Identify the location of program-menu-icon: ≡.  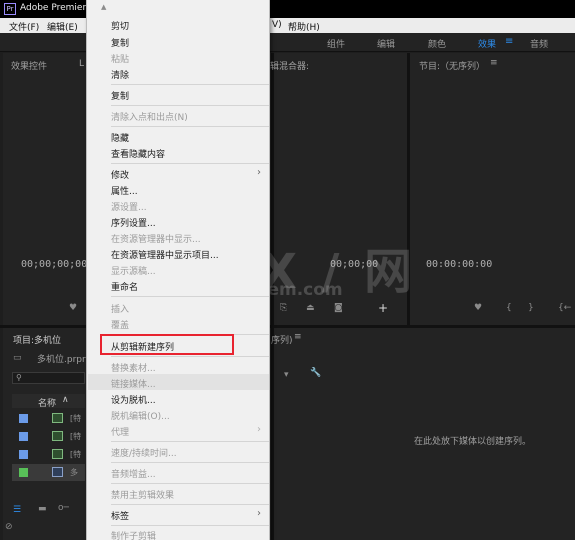
(494, 63).